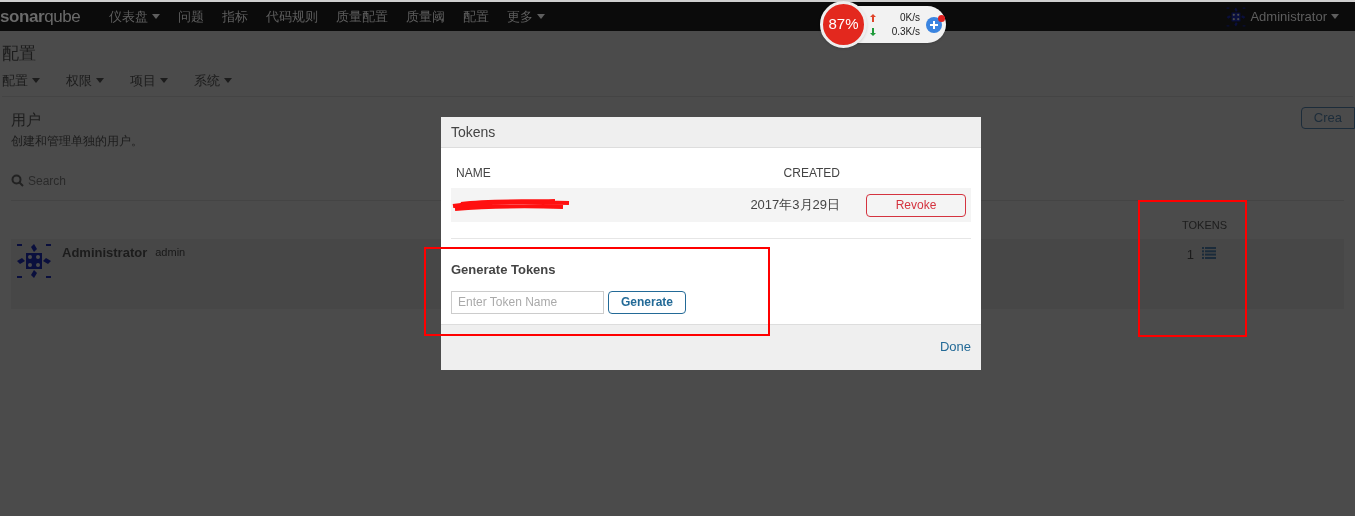  What do you see at coordinates (473, 132) in the screenshot?
I see `dialog-title: Tokens` at bounding box center [473, 132].